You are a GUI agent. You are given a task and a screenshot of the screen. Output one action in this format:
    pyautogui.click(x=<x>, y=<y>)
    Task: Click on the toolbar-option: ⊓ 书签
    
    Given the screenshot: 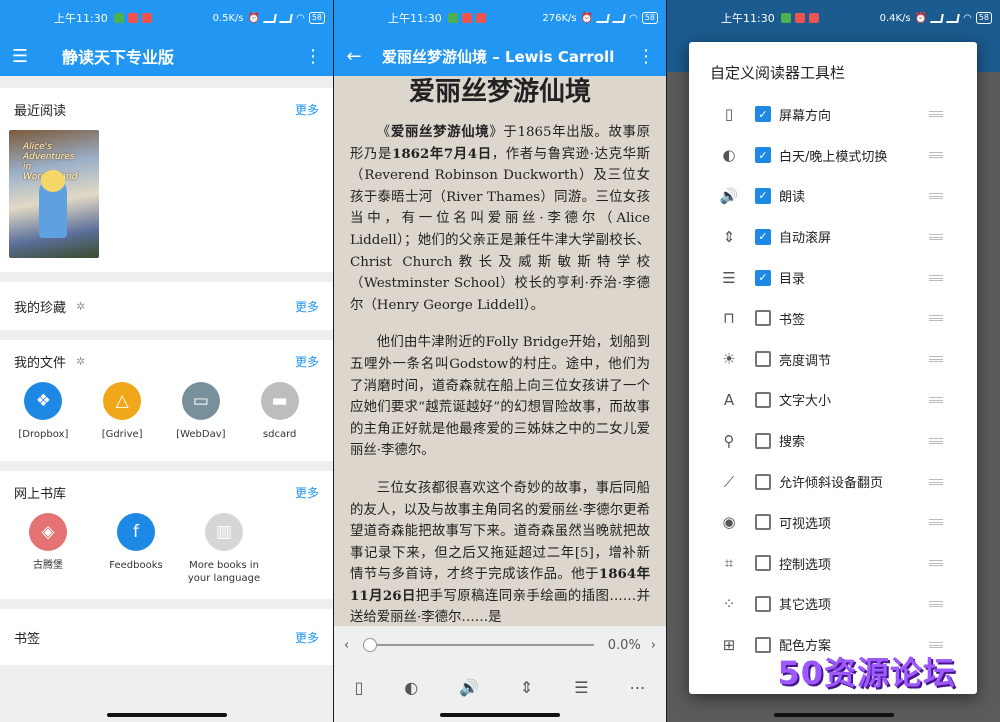 What is the action you would take?
    pyautogui.click(x=833, y=318)
    